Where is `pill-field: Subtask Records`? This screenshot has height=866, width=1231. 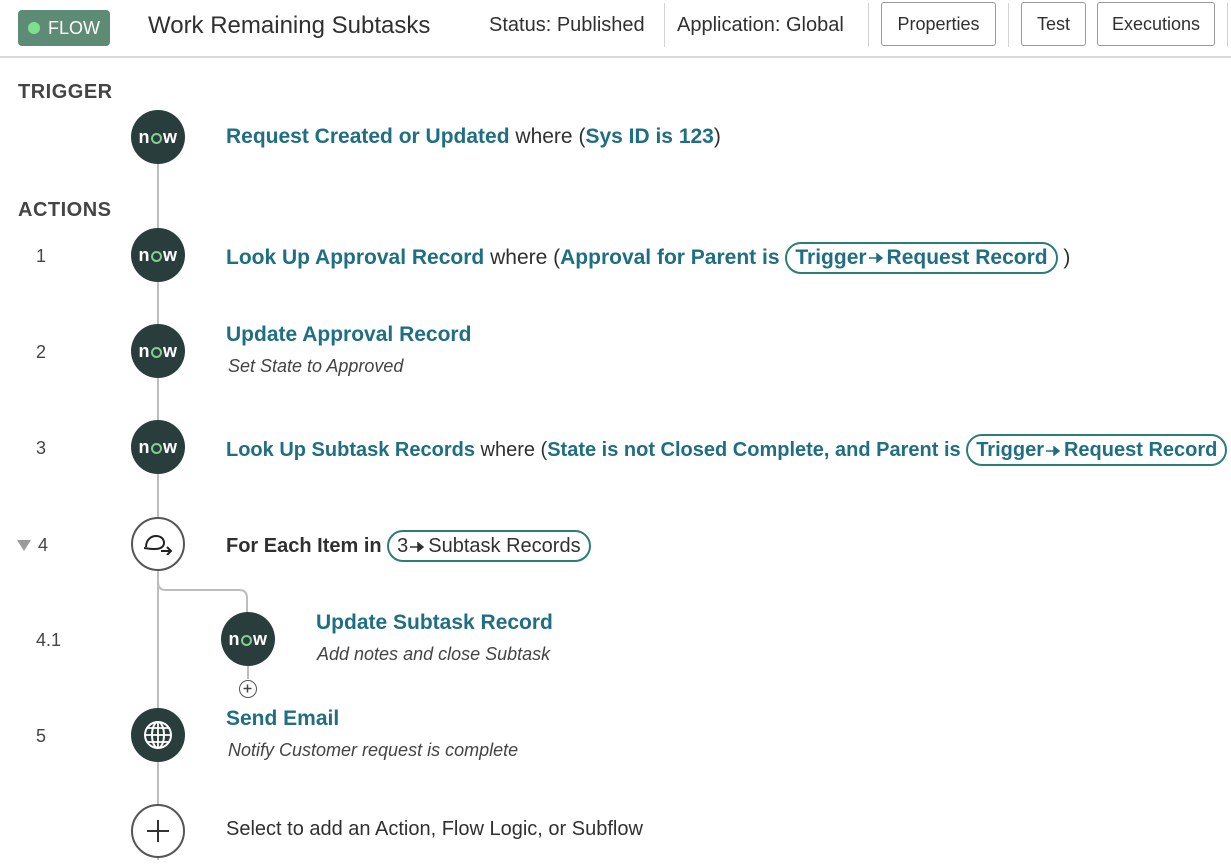
pill-field: Subtask Records is located at coordinates (504, 546).